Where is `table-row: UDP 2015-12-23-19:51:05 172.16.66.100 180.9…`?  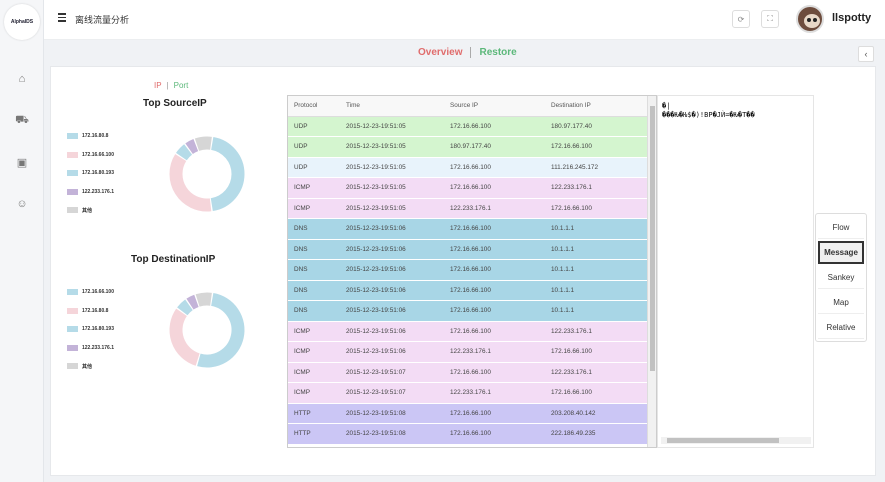
table-row: UDP 2015-12-23-19:51:05 172.16.66.100 180.9… is located at coordinates (468, 126).